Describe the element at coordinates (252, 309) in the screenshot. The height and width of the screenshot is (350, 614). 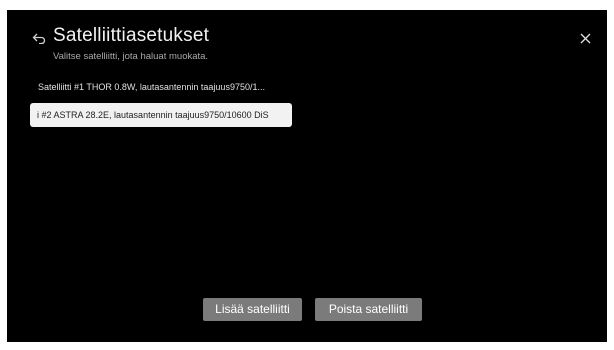
I see `add-satellite-button: Lisää satelliitti` at that location.